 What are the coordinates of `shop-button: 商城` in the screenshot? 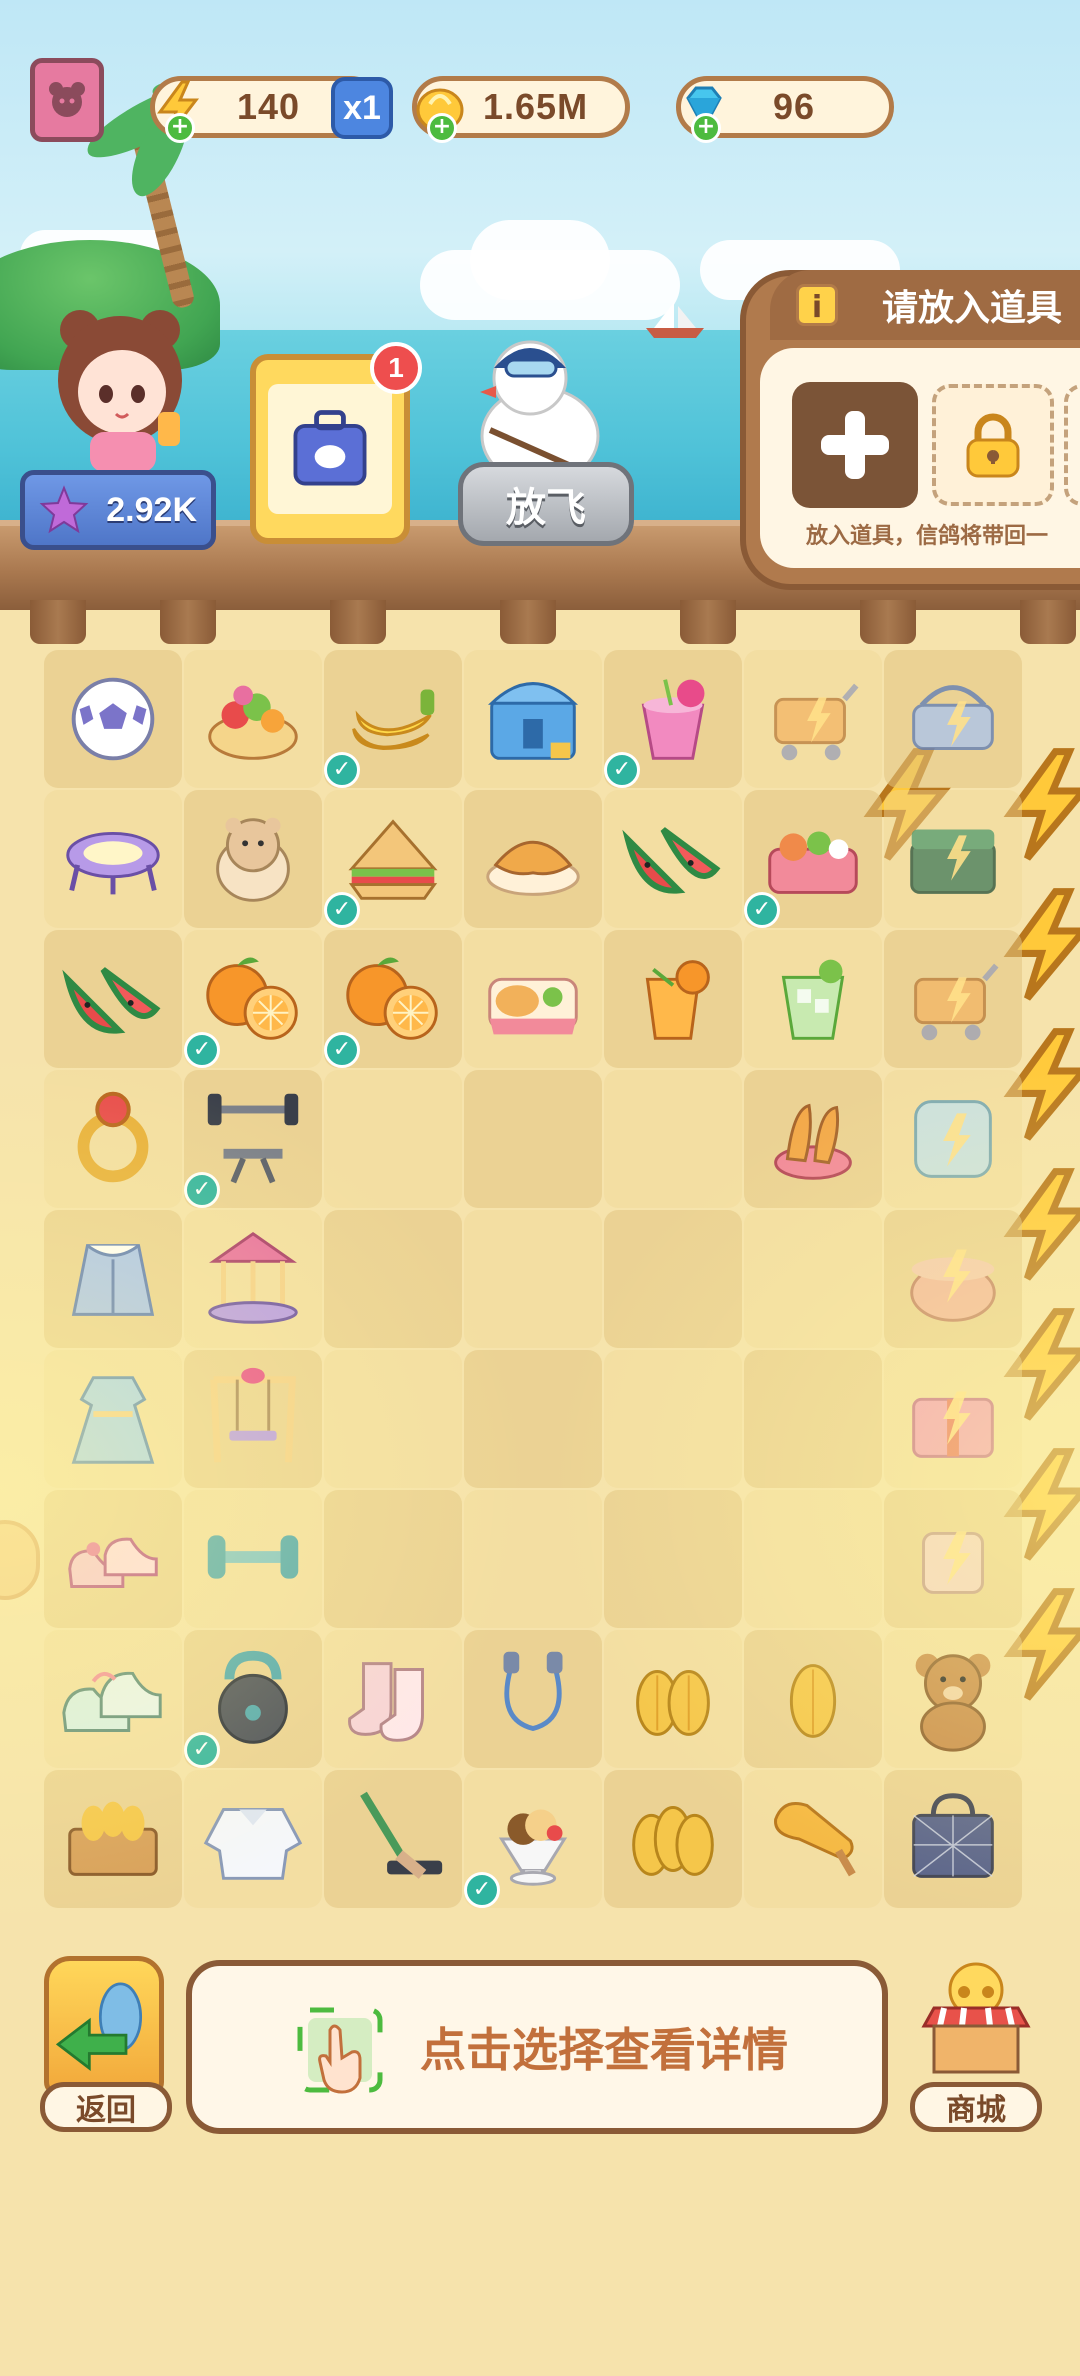 It's located at (976, 2044).